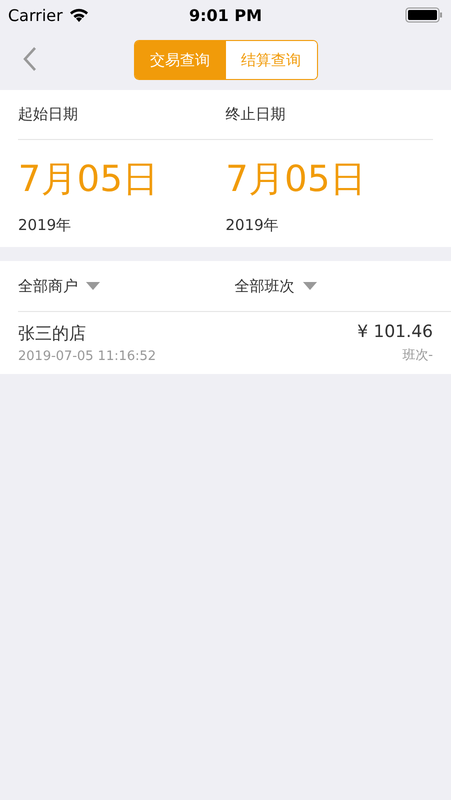 The width and height of the screenshot is (451, 800). I want to click on filter-dropdown: 全部班次, so click(275, 286).